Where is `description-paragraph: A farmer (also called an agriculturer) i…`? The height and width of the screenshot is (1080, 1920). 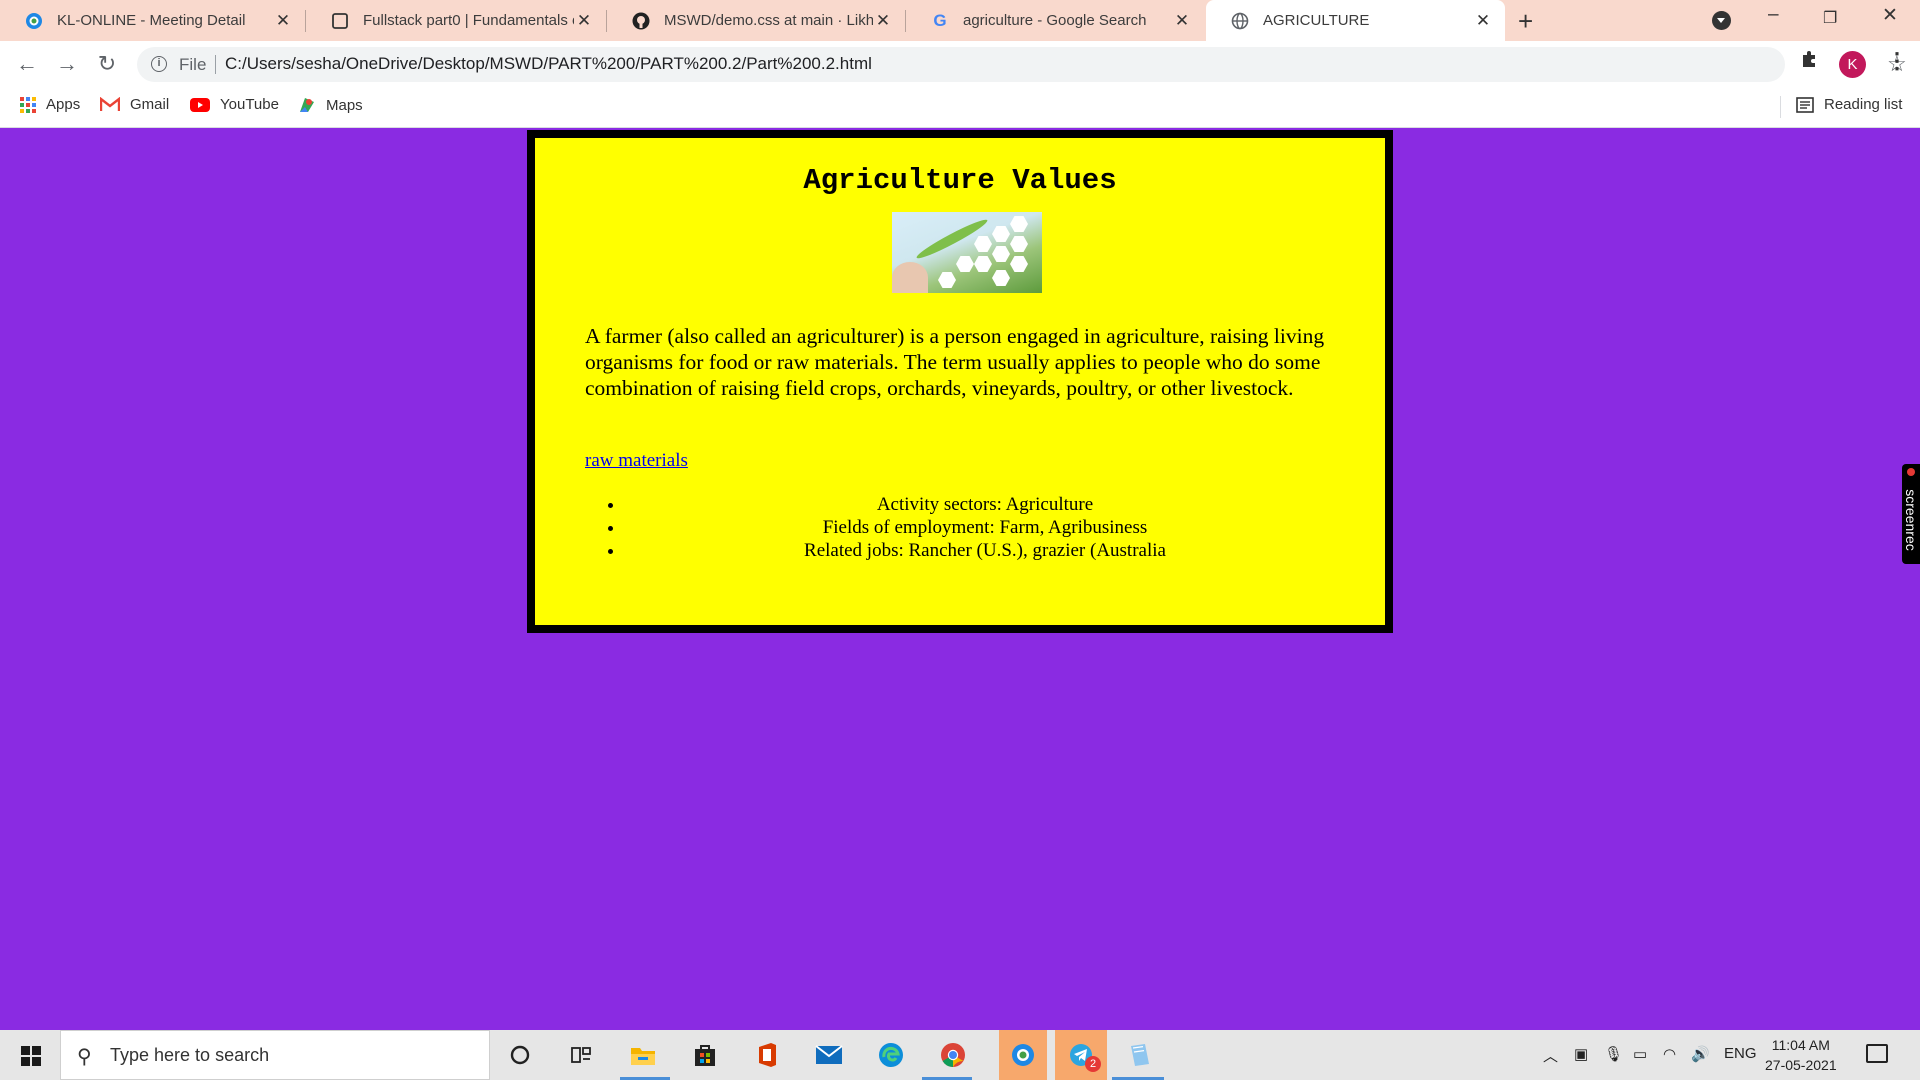
description-paragraph: A farmer (also called an agriculturer) i… is located at coordinates (955, 362).